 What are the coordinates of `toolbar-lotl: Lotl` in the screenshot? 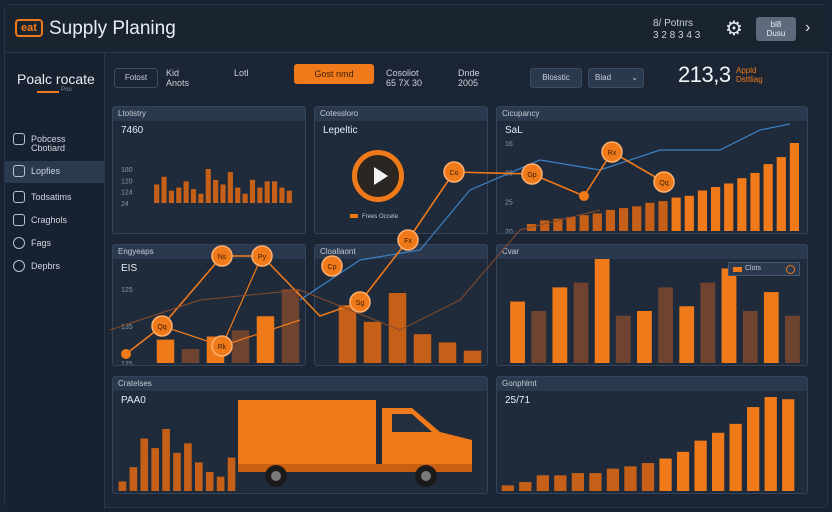 It's located at (241, 73).